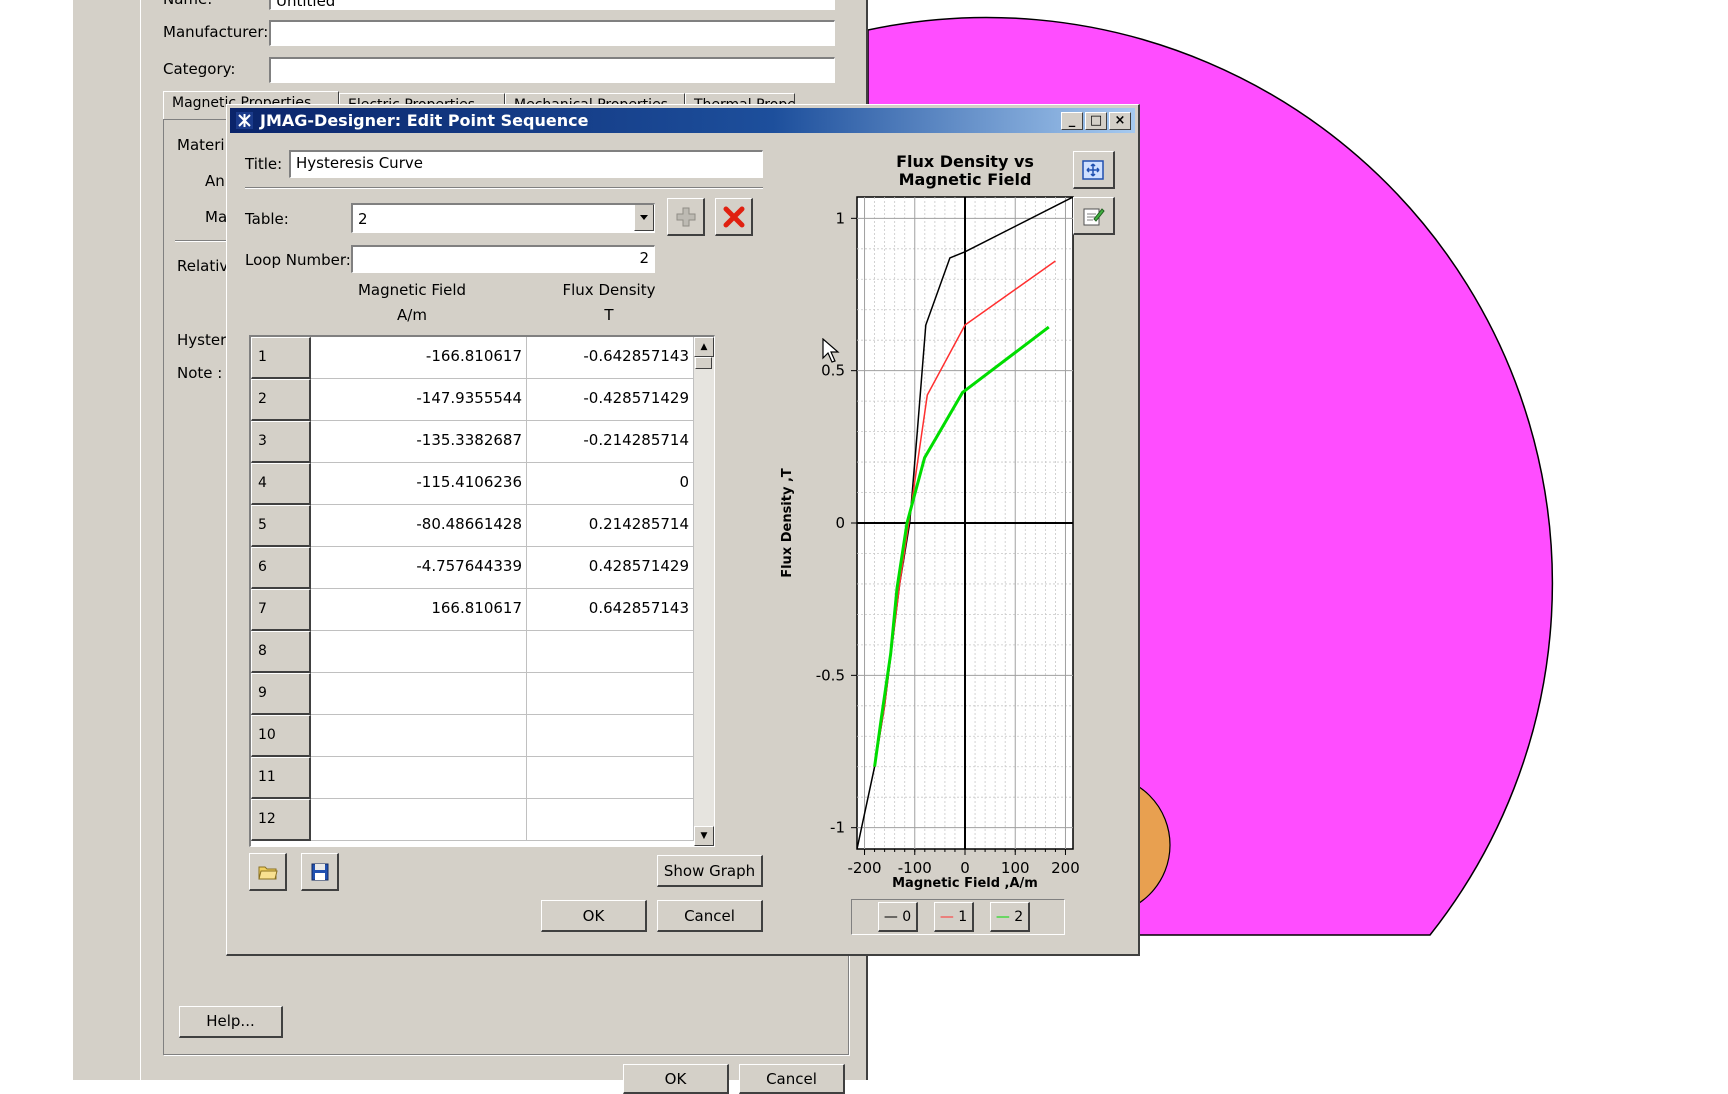  What do you see at coordinates (1065, 868) in the screenshot?
I see `x-tick-label: 200` at bounding box center [1065, 868].